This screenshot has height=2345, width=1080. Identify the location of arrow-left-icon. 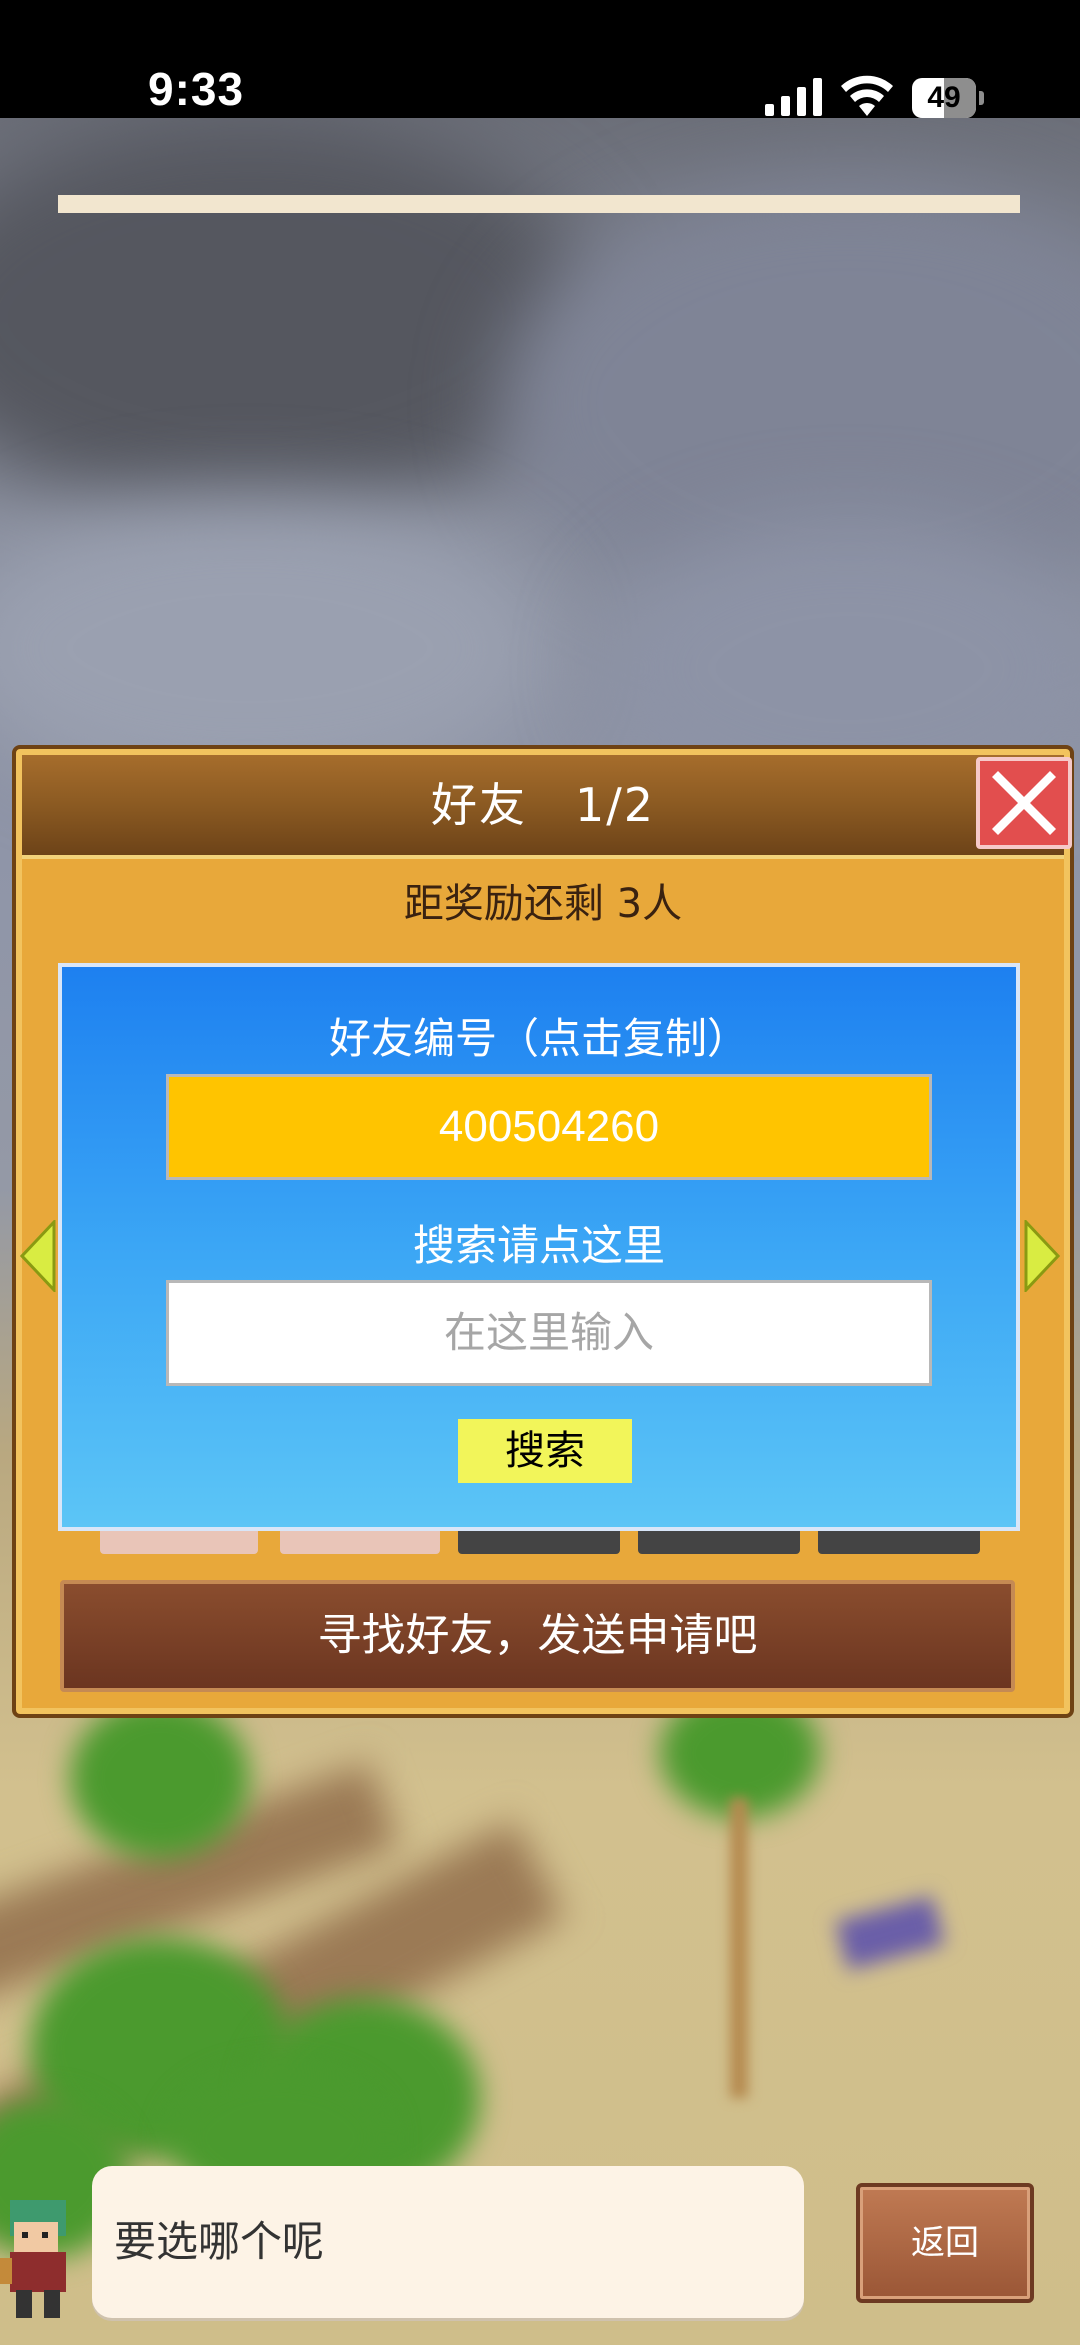
(38, 1256).